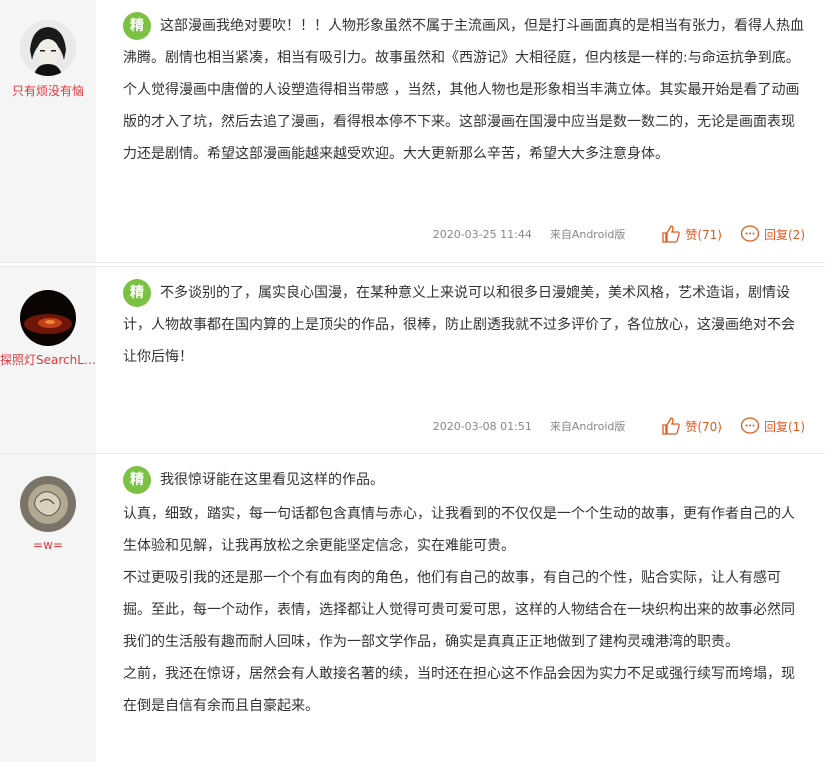  Describe the element at coordinates (482, 234) in the screenshot. I see `comment-time: 2020-03-25 11:44` at that location.